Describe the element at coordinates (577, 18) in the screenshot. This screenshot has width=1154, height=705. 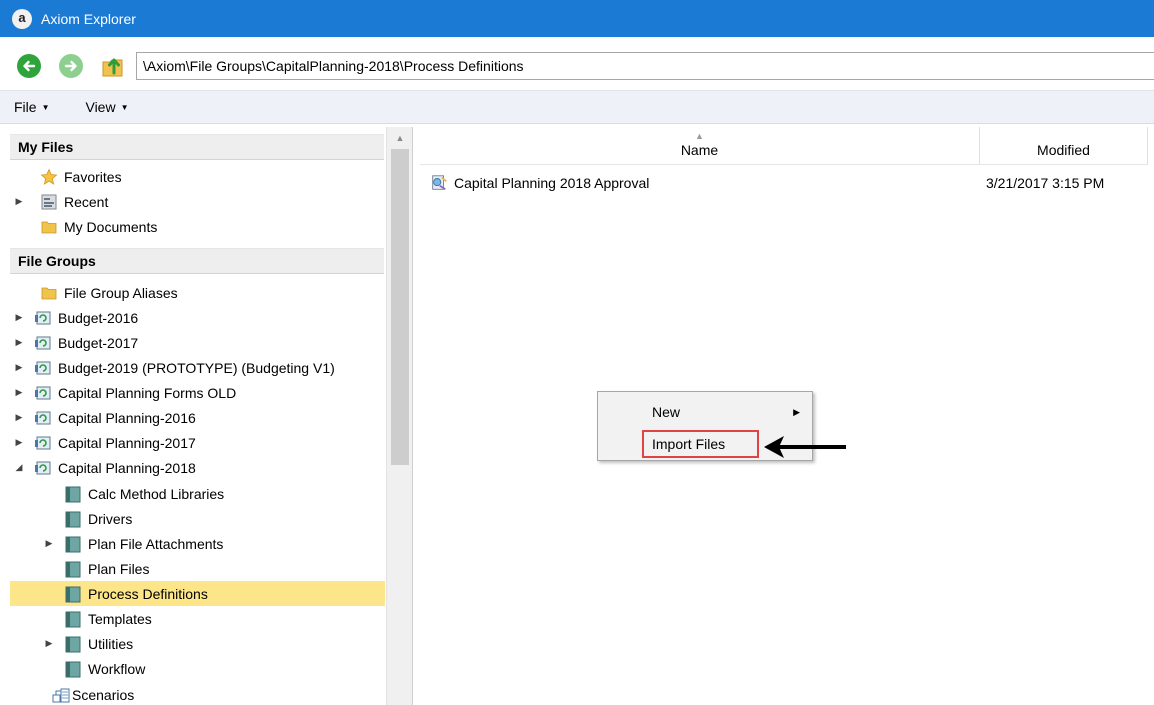
I see `title-bar: a Axiom Explorer` at that location.